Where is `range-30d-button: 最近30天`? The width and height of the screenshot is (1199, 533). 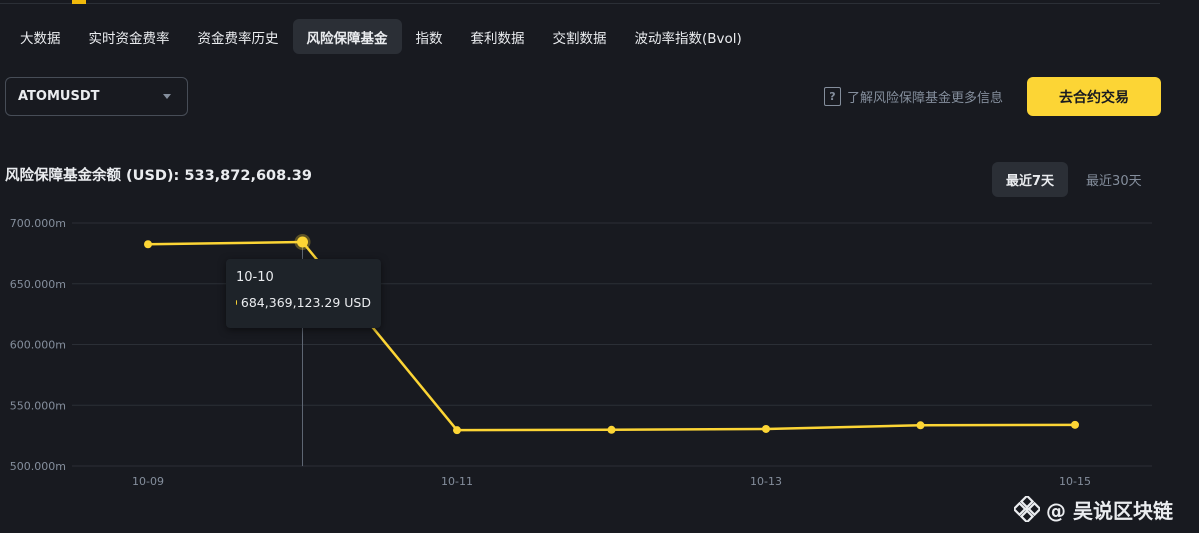
range-30d-button: 最近30天 is located at coordinates (1114, 179).